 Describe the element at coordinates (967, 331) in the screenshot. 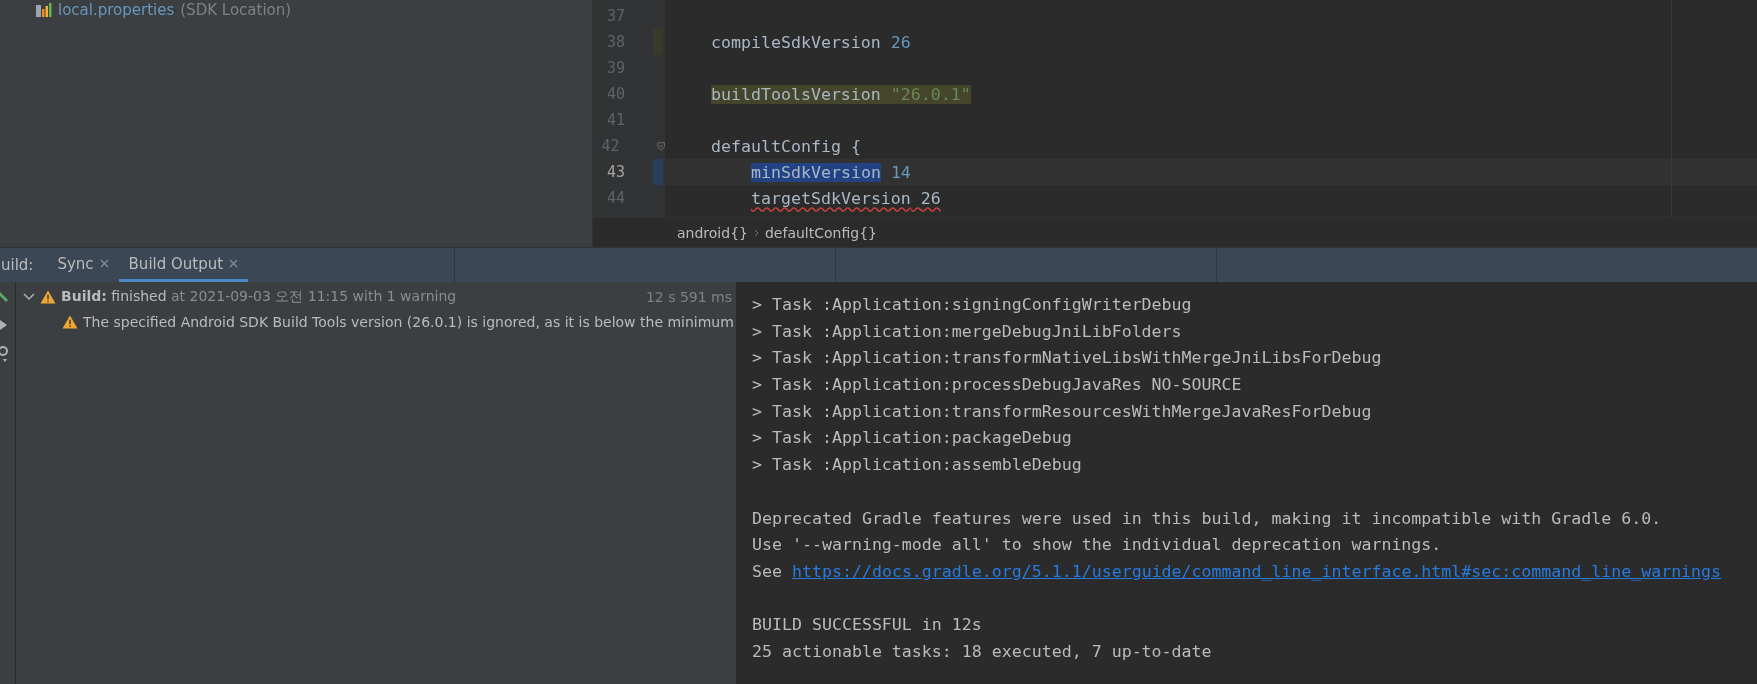

I see `console-line: > Task :Application:mergeDebugJniLibFolders` at that location.